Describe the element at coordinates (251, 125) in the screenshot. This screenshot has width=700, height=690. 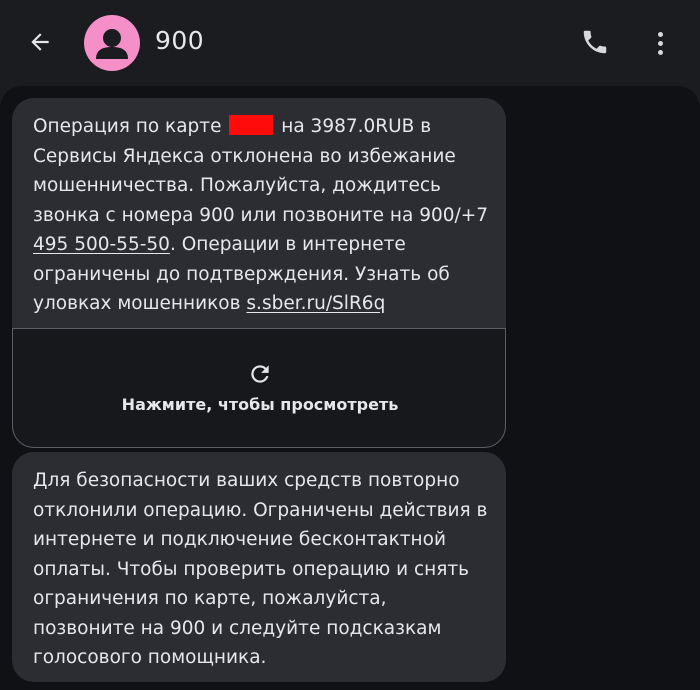
I see `redacted-card-number` at that location.